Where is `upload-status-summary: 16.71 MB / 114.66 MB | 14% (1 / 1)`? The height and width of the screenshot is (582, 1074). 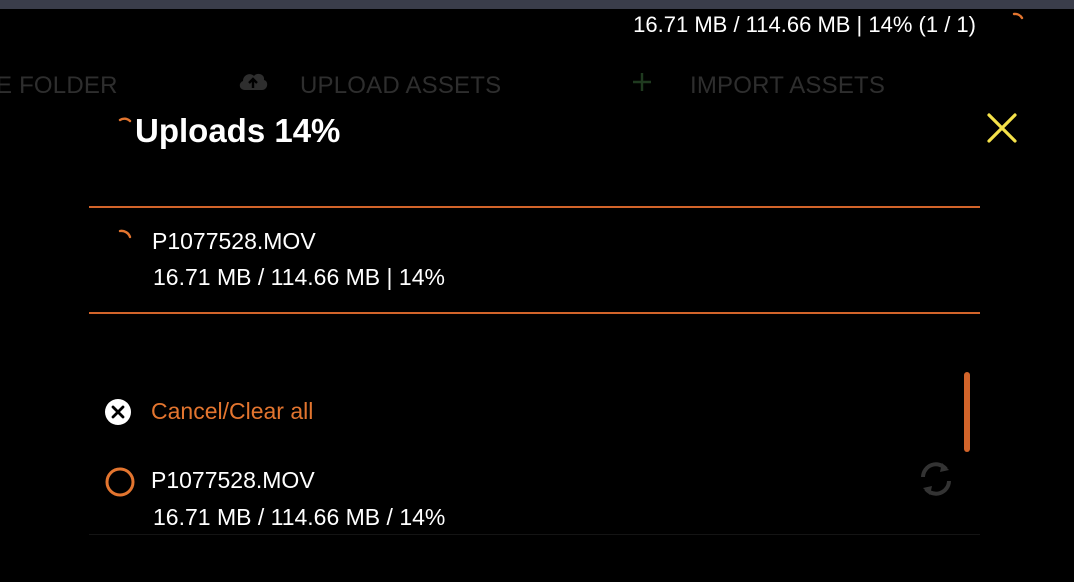
upload-status-summary: 16.71 MB / 114.66 MB | 14% (1 / 1) is located at coordinates (804, 24).